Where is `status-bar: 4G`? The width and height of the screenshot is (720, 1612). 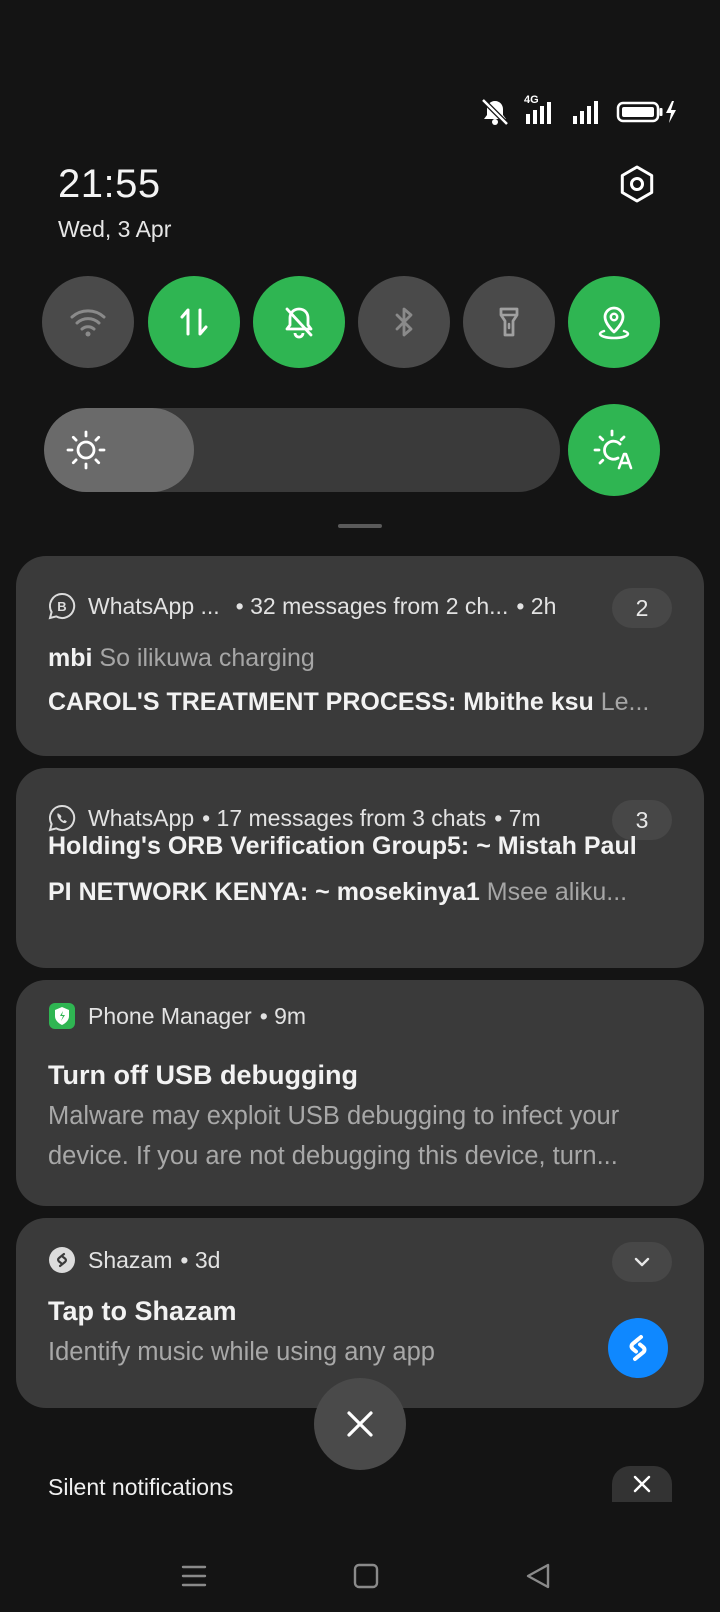 status-bar: 4G is located at coordinates (579, 111).